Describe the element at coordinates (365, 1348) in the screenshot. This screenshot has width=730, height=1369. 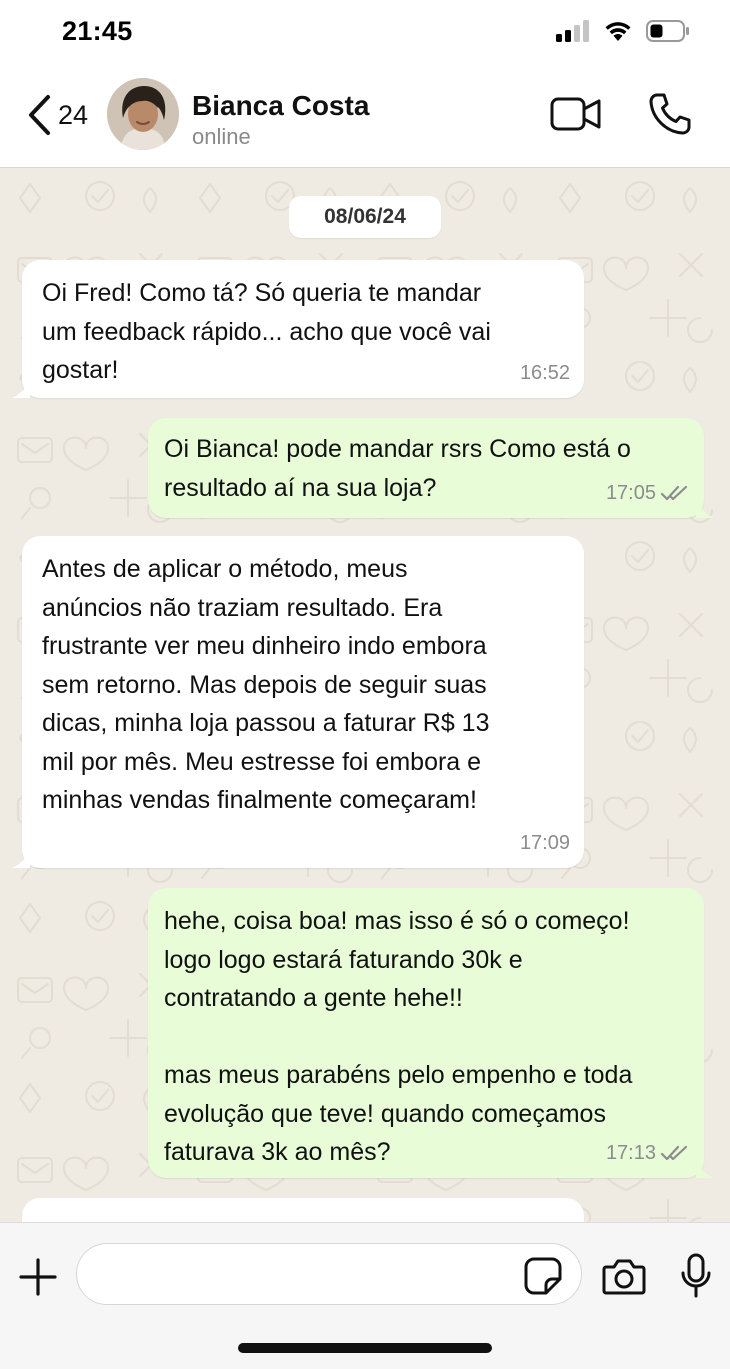
I see `home-indicator` at that location.